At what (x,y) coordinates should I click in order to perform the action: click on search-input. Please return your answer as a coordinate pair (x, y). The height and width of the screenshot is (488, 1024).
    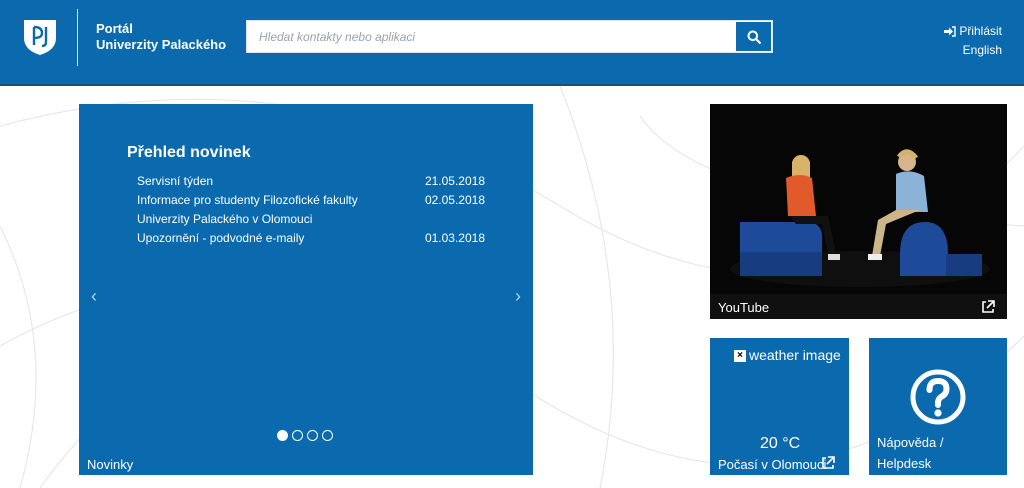
    Looking at the image, I should click on (491, 36).